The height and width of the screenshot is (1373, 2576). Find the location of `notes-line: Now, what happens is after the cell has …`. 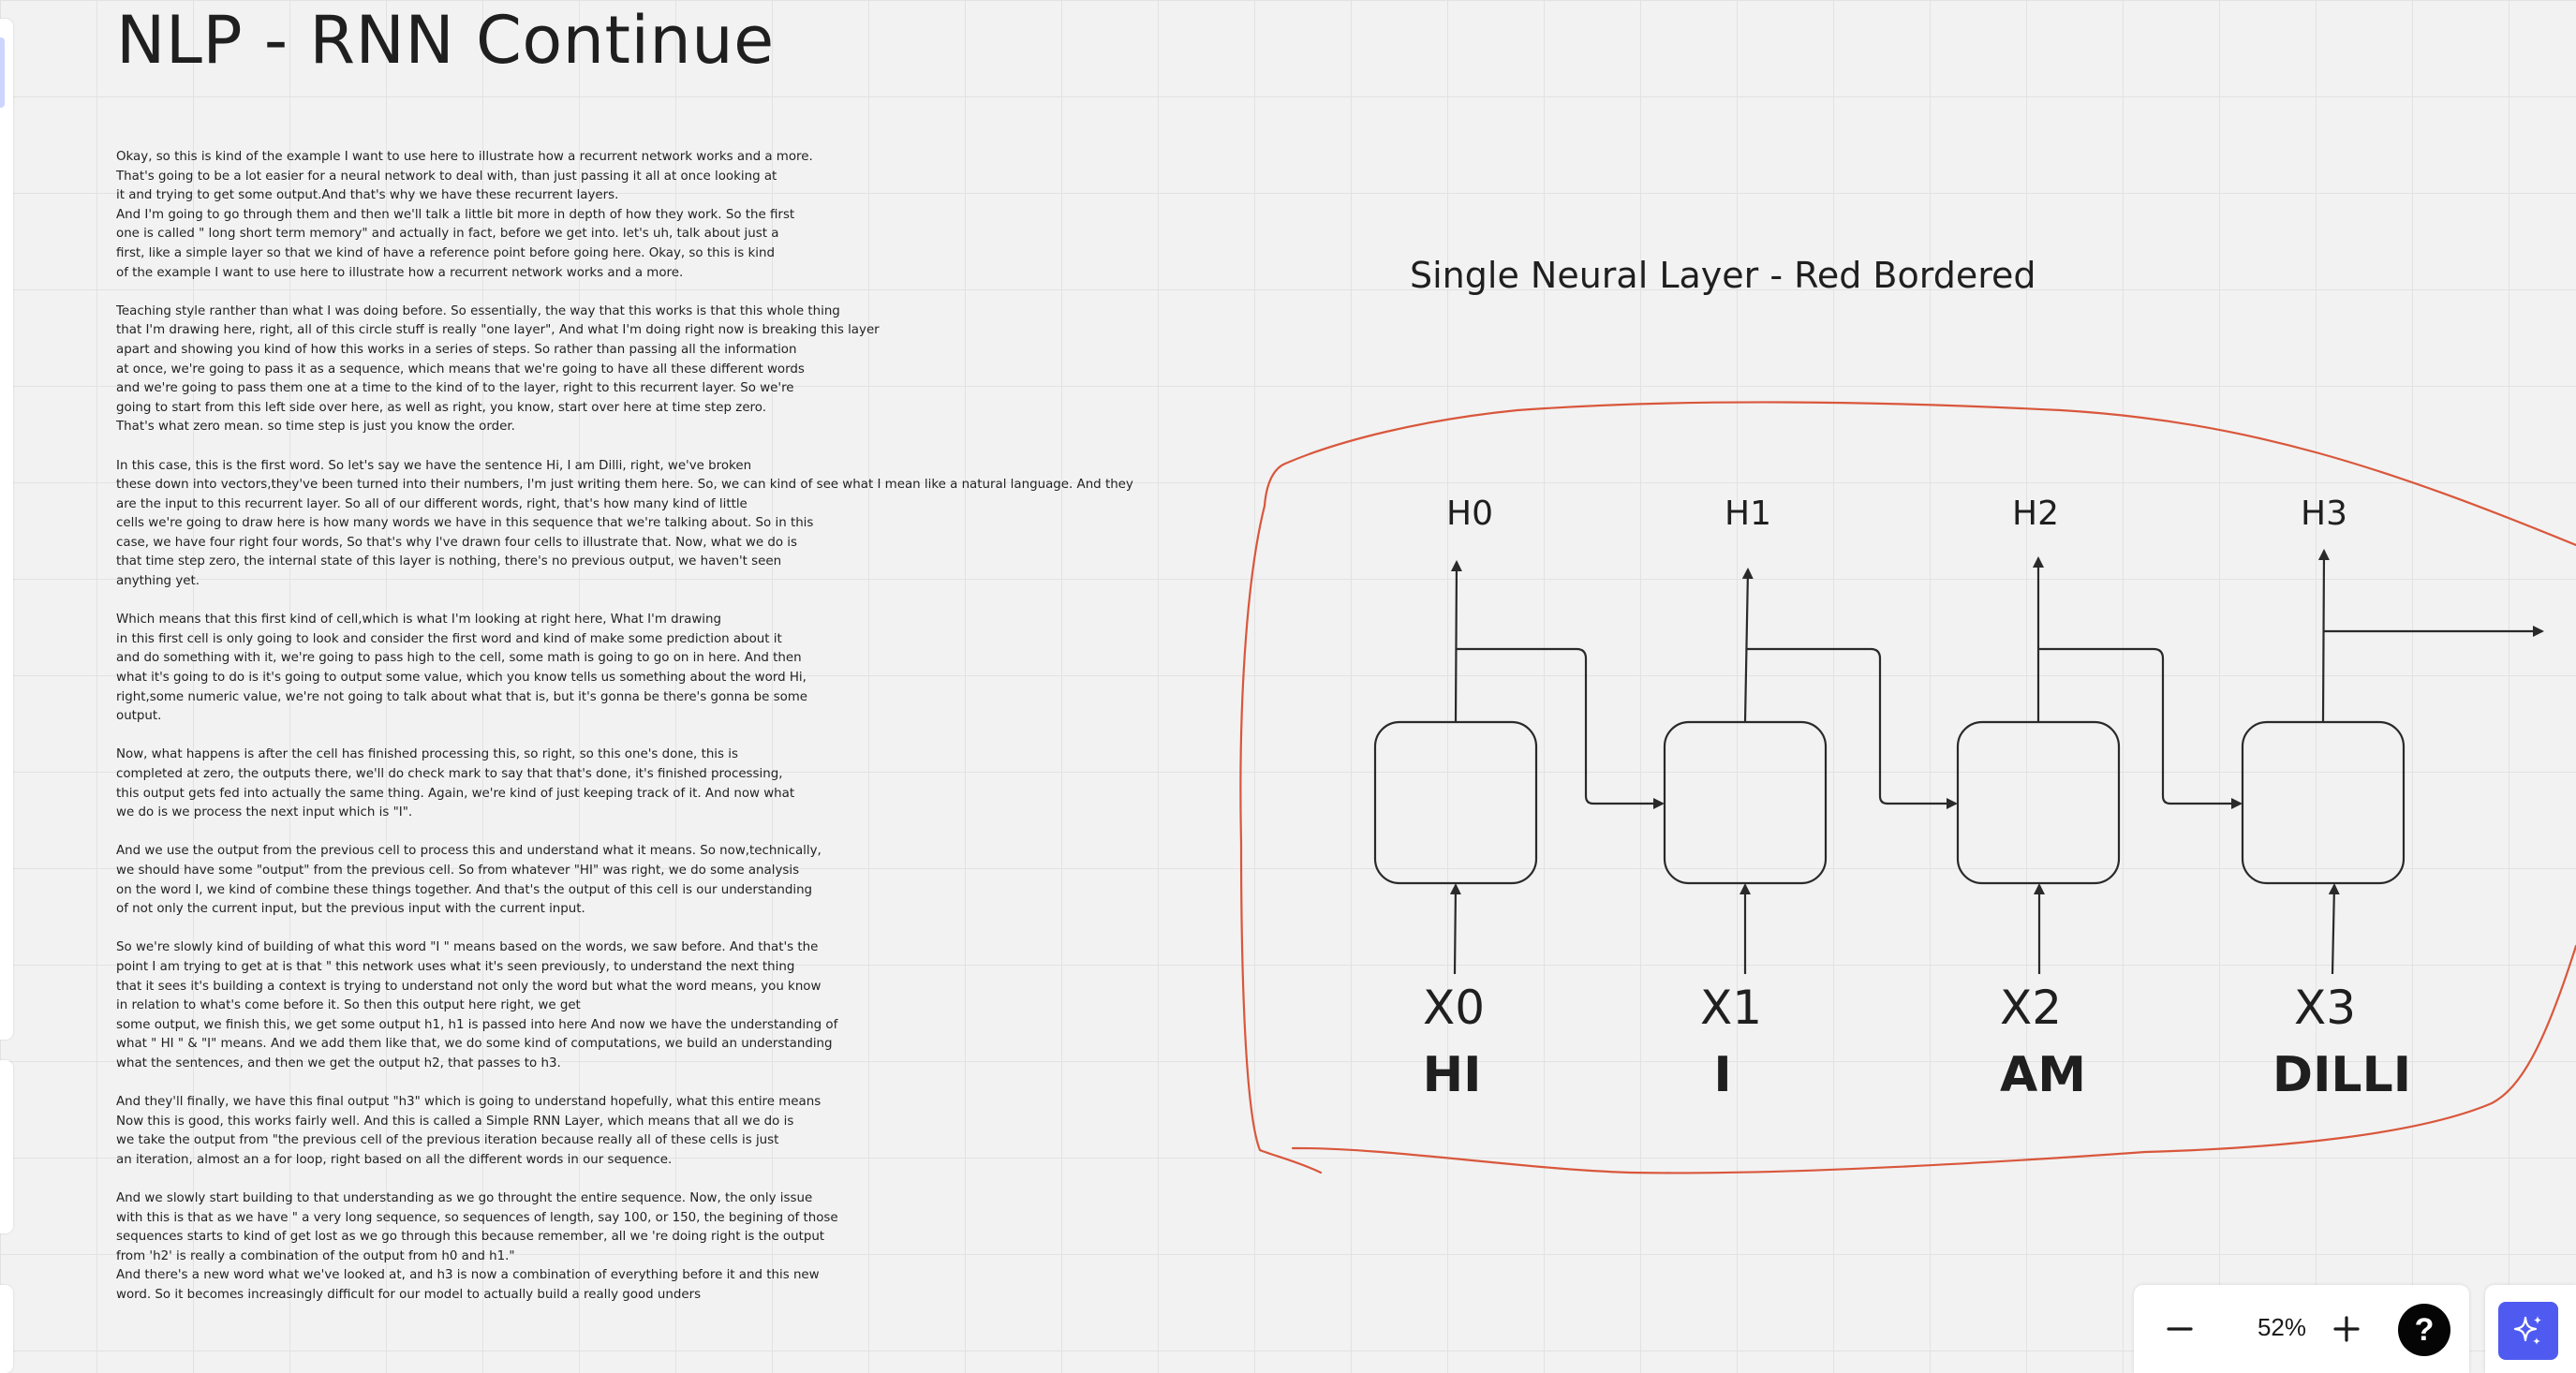

notes-line: Now, what happens is after the cell has … is located at coordinates (427, 754).